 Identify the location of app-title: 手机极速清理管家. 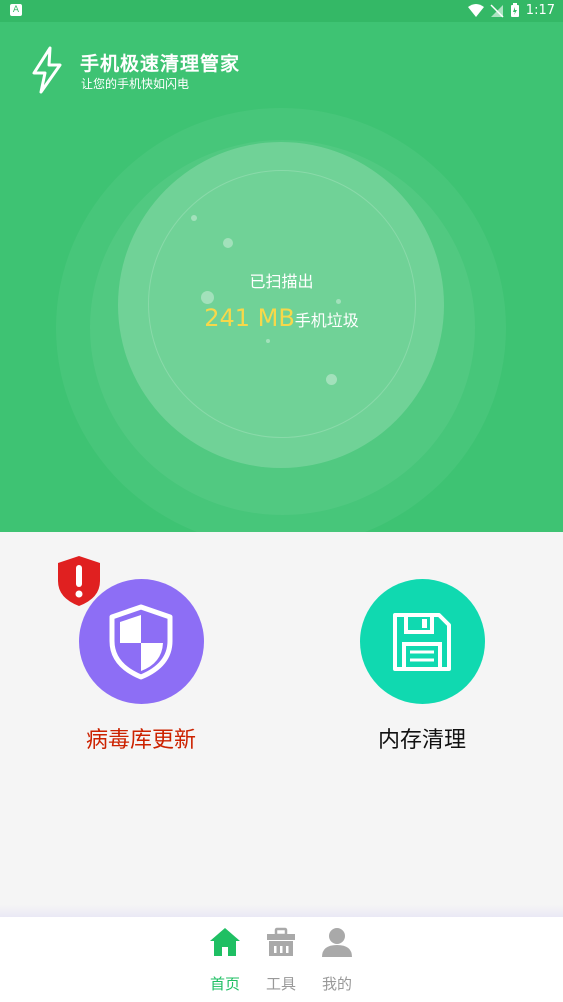
(160, 64).